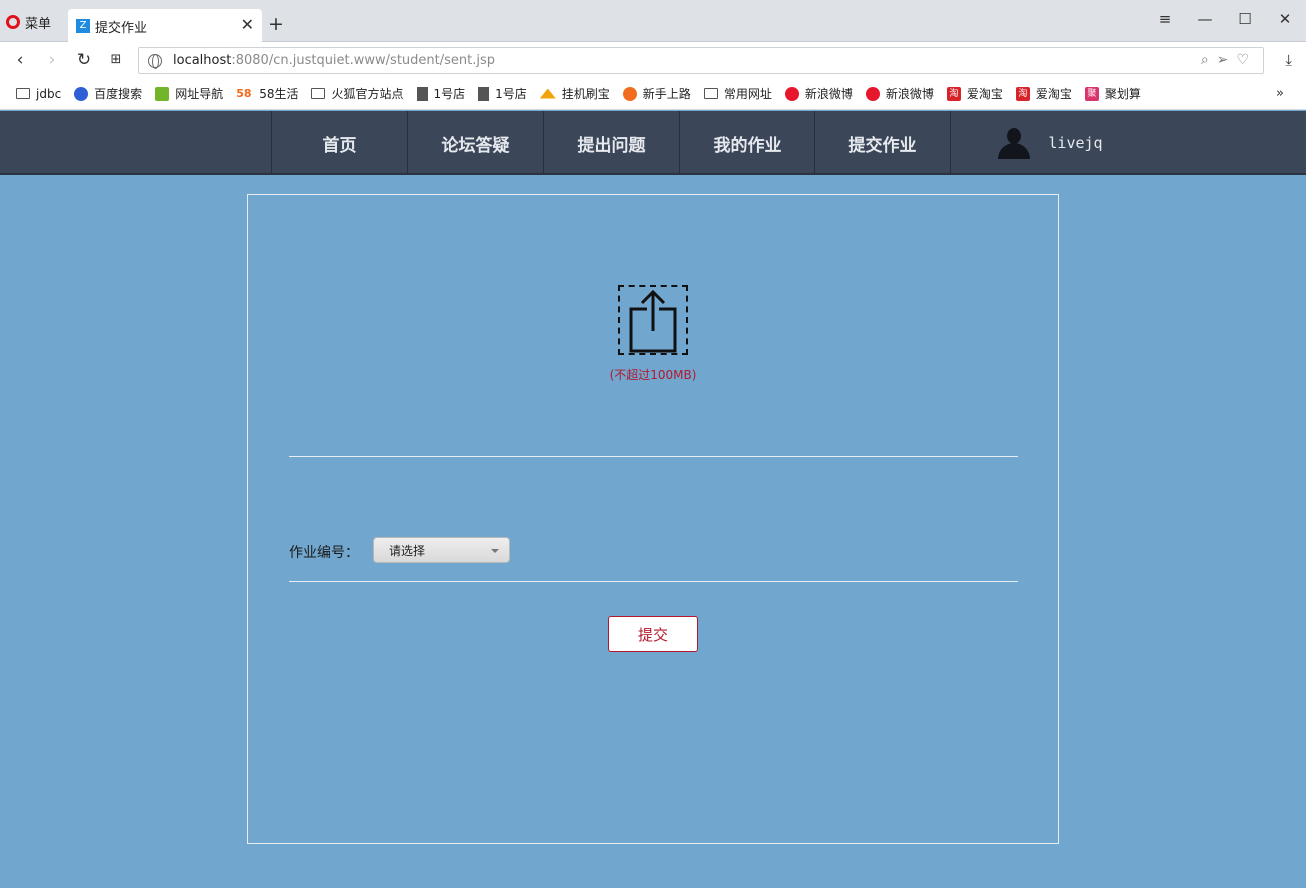 Image resolution: width=1306 pixels, height=888 pixels. I want to click on homework-number-select: 请选择, so click(441, 550).